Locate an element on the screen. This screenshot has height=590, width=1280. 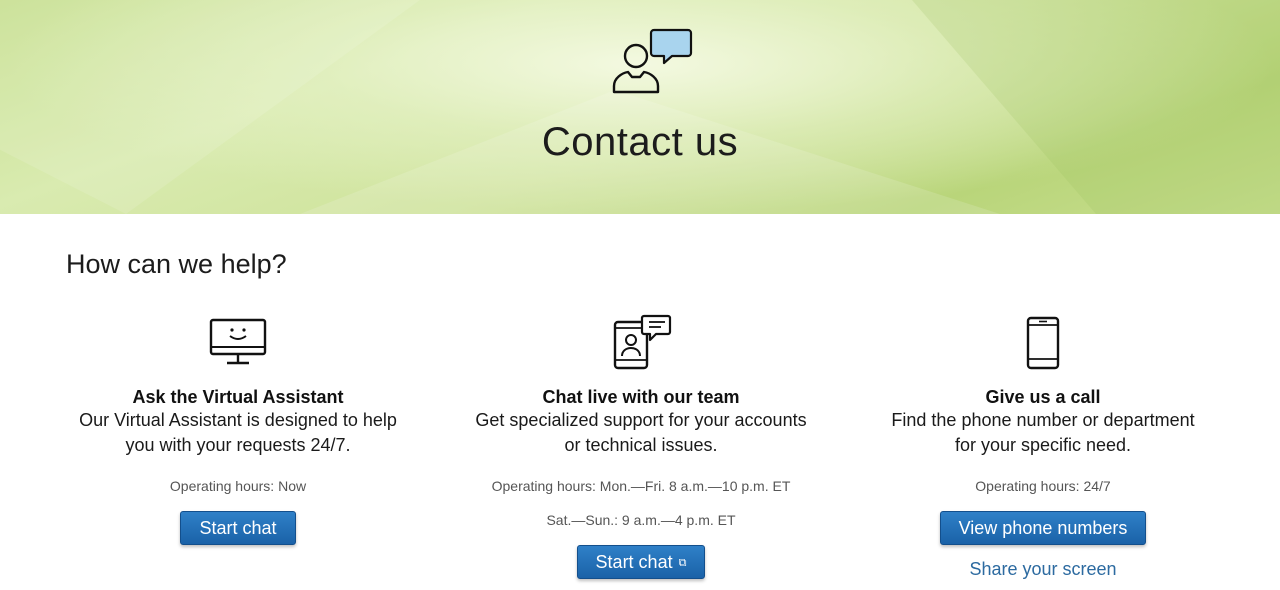
view-phone-numbers-button: View phone numbers is located at coordinates (1043, 528).